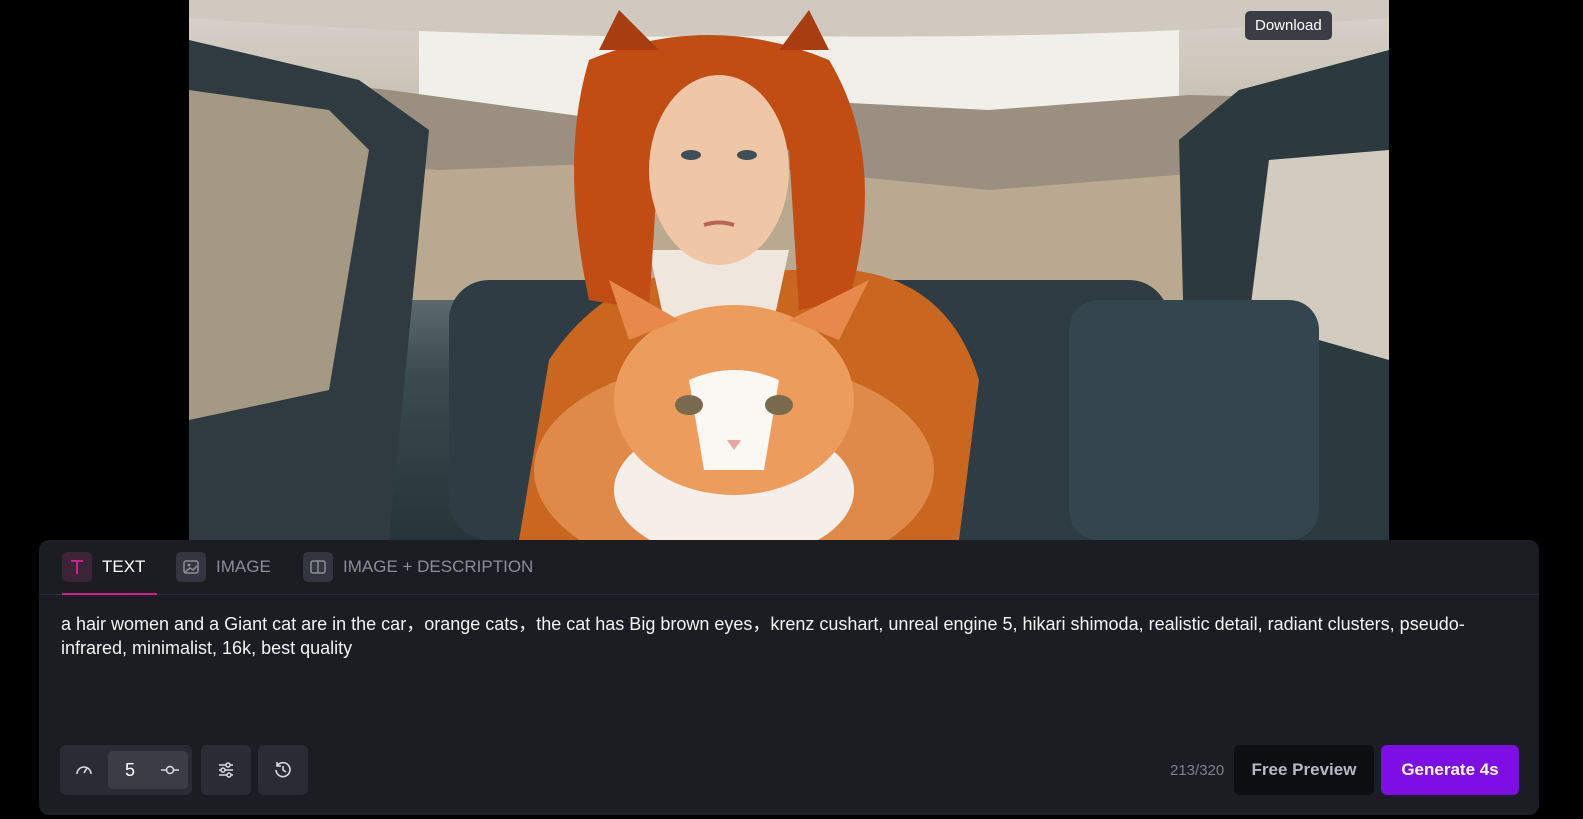  I want to click on text-icon, so click(77, 567).